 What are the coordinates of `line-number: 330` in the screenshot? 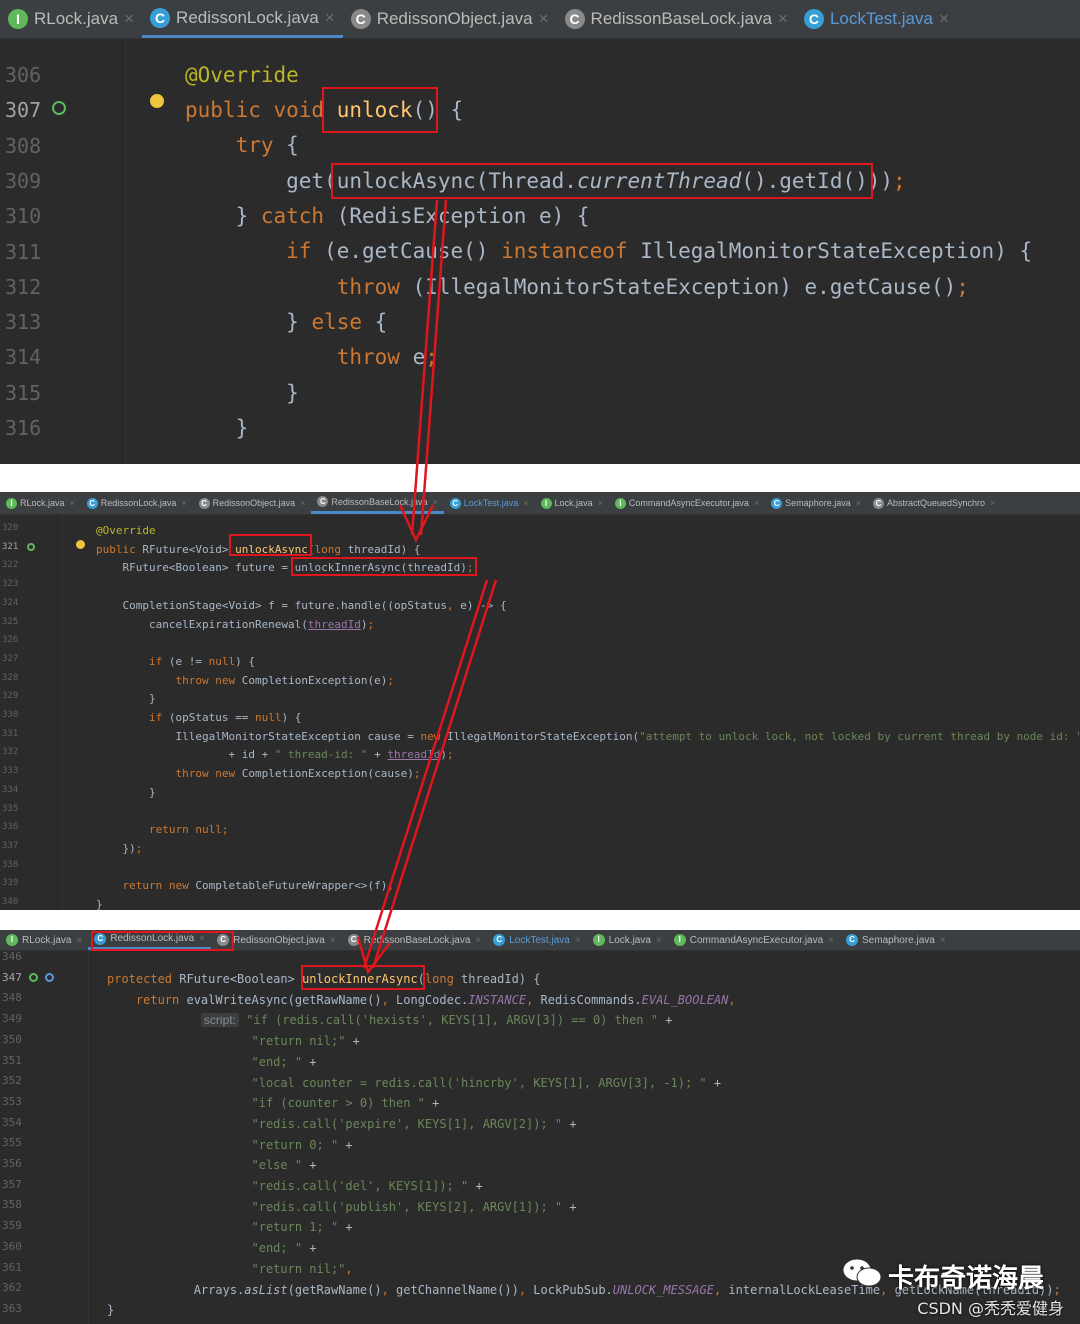 It's located at (10, 715).